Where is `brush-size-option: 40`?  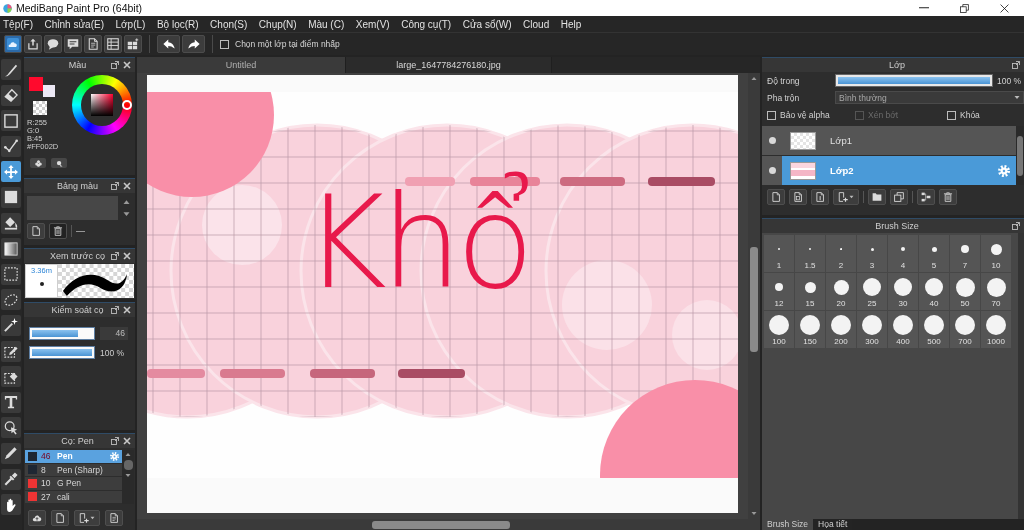
brush-size-option: 40 is located at coordinates (934, 291).